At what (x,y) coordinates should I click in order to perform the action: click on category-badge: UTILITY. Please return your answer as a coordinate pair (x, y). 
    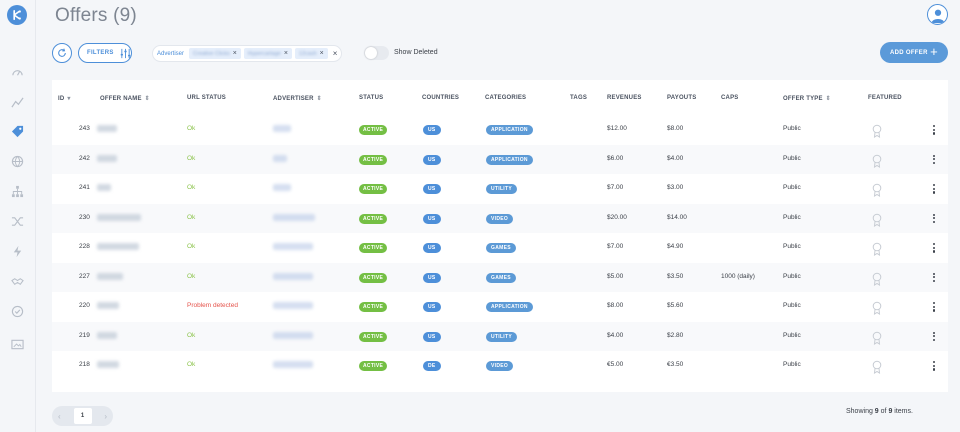
    Looking at the image, I should click on (501, 336).